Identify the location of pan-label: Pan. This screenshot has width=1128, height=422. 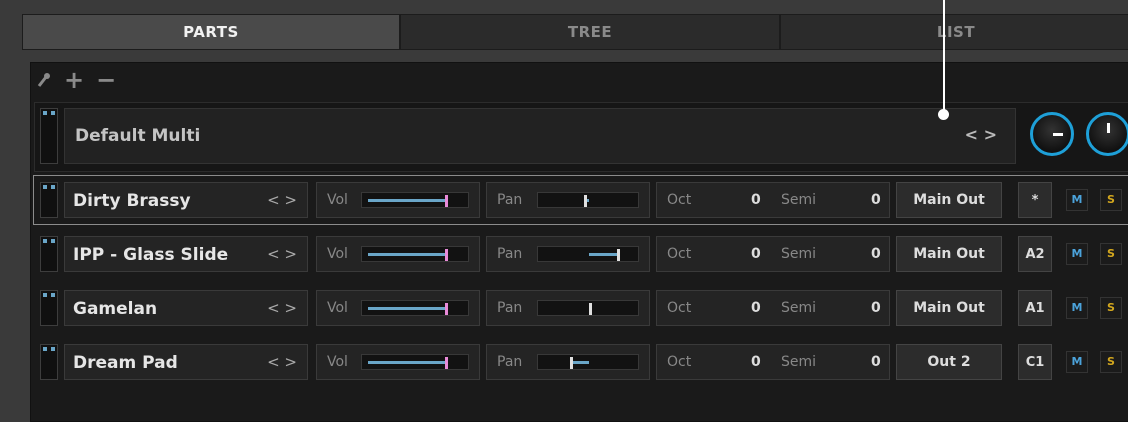
(510, 308).